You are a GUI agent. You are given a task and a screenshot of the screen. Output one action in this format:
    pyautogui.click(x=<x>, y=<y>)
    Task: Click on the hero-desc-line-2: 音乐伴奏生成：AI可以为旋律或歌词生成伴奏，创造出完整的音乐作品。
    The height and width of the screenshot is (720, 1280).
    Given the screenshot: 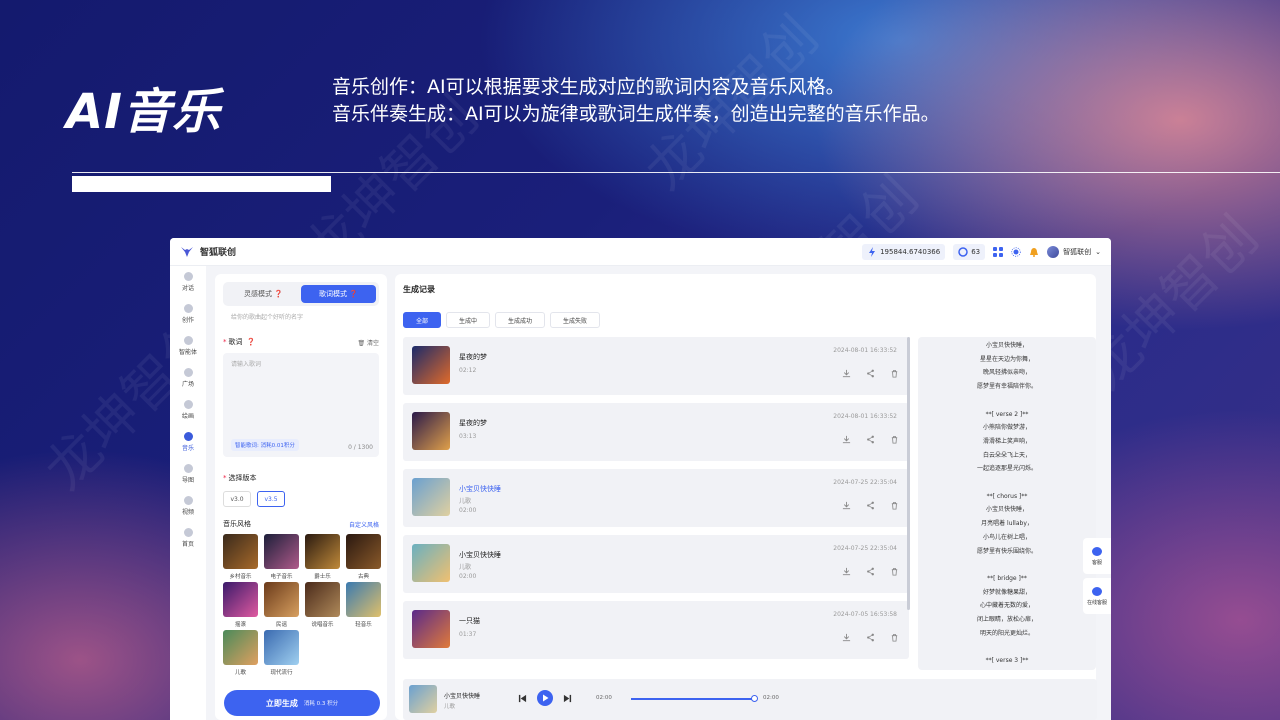 What is the action you would take?
    pyautogui.click(x=636, y=114)
    